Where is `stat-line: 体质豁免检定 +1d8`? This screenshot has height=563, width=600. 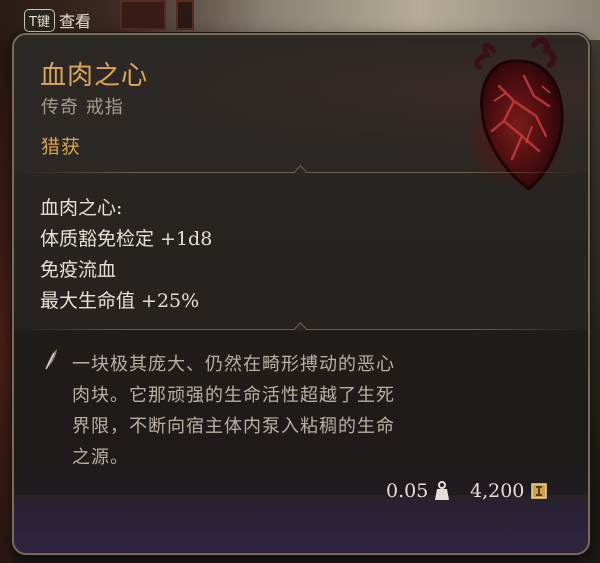 stat-line: 体质豁免检定 +1d8 is located at coordinates (126, 239).